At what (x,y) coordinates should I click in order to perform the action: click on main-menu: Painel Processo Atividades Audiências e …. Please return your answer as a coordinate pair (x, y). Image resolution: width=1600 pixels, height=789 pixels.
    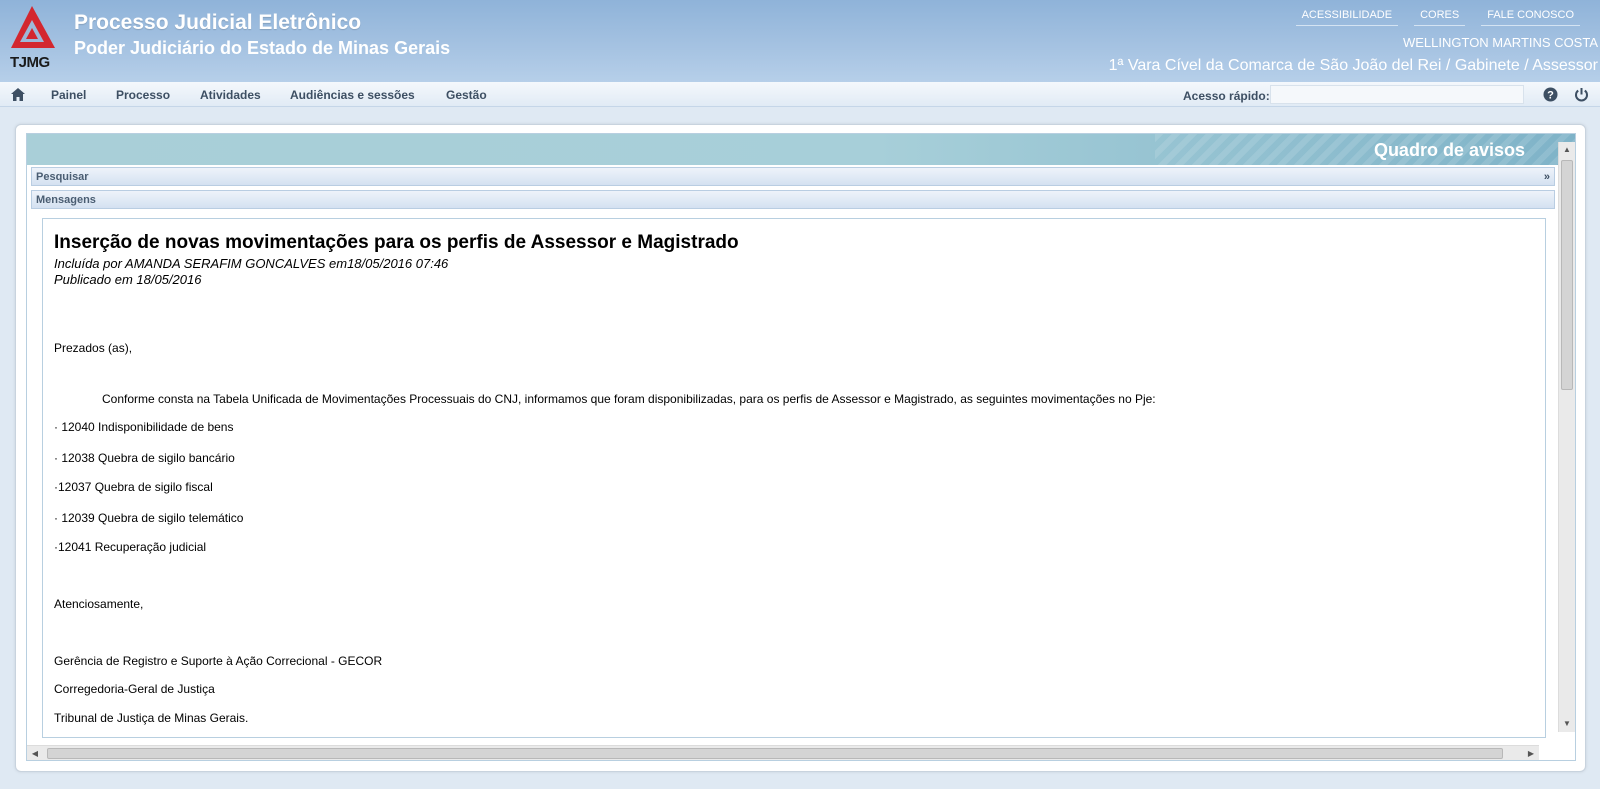
    Looking at the image, I should click on (800, 94).